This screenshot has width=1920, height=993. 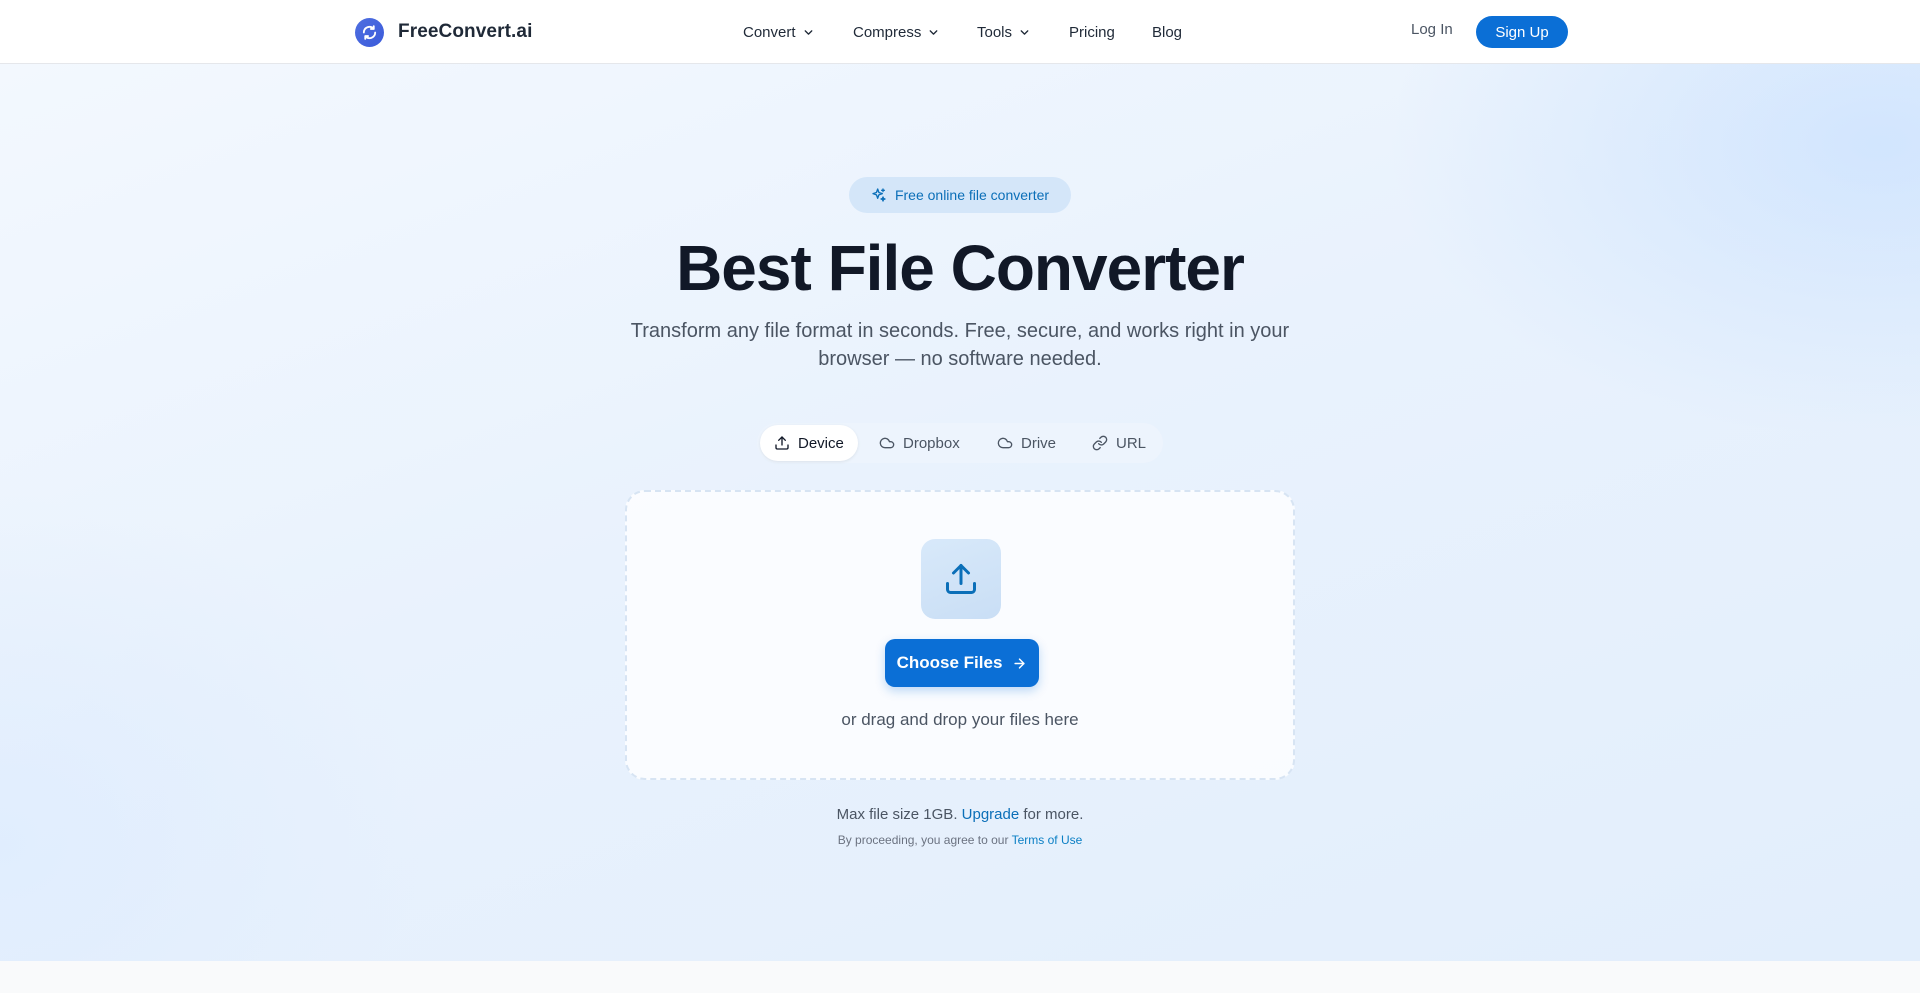 I want to click on max-size-text: Max file size 1GB., so click(x=897, y=814).